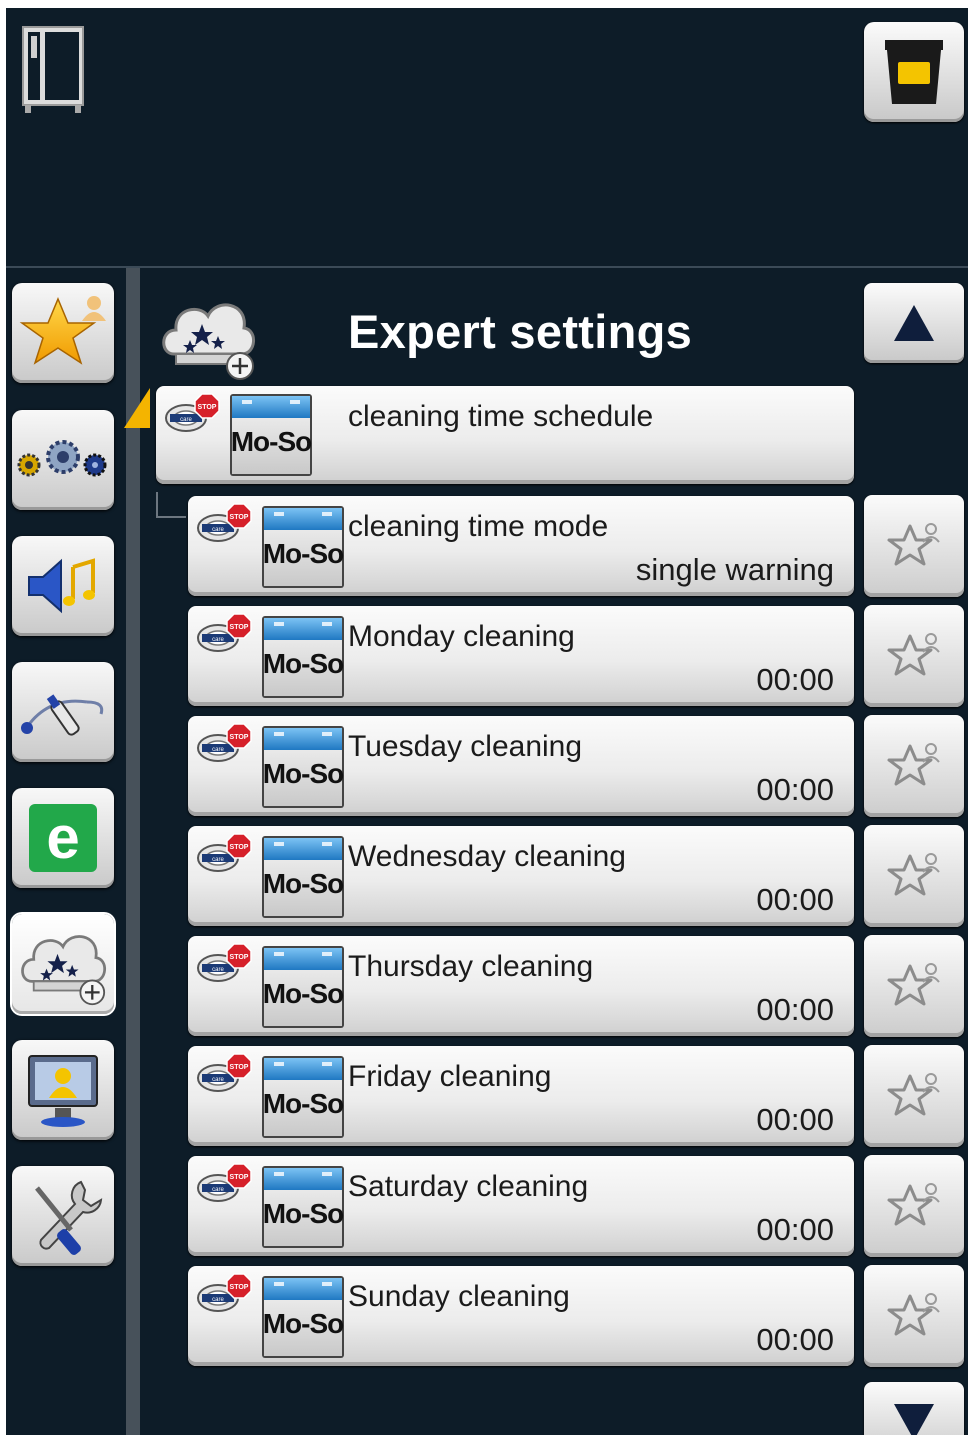  I want to click on page-title: Expert settings, so click(520, 331).